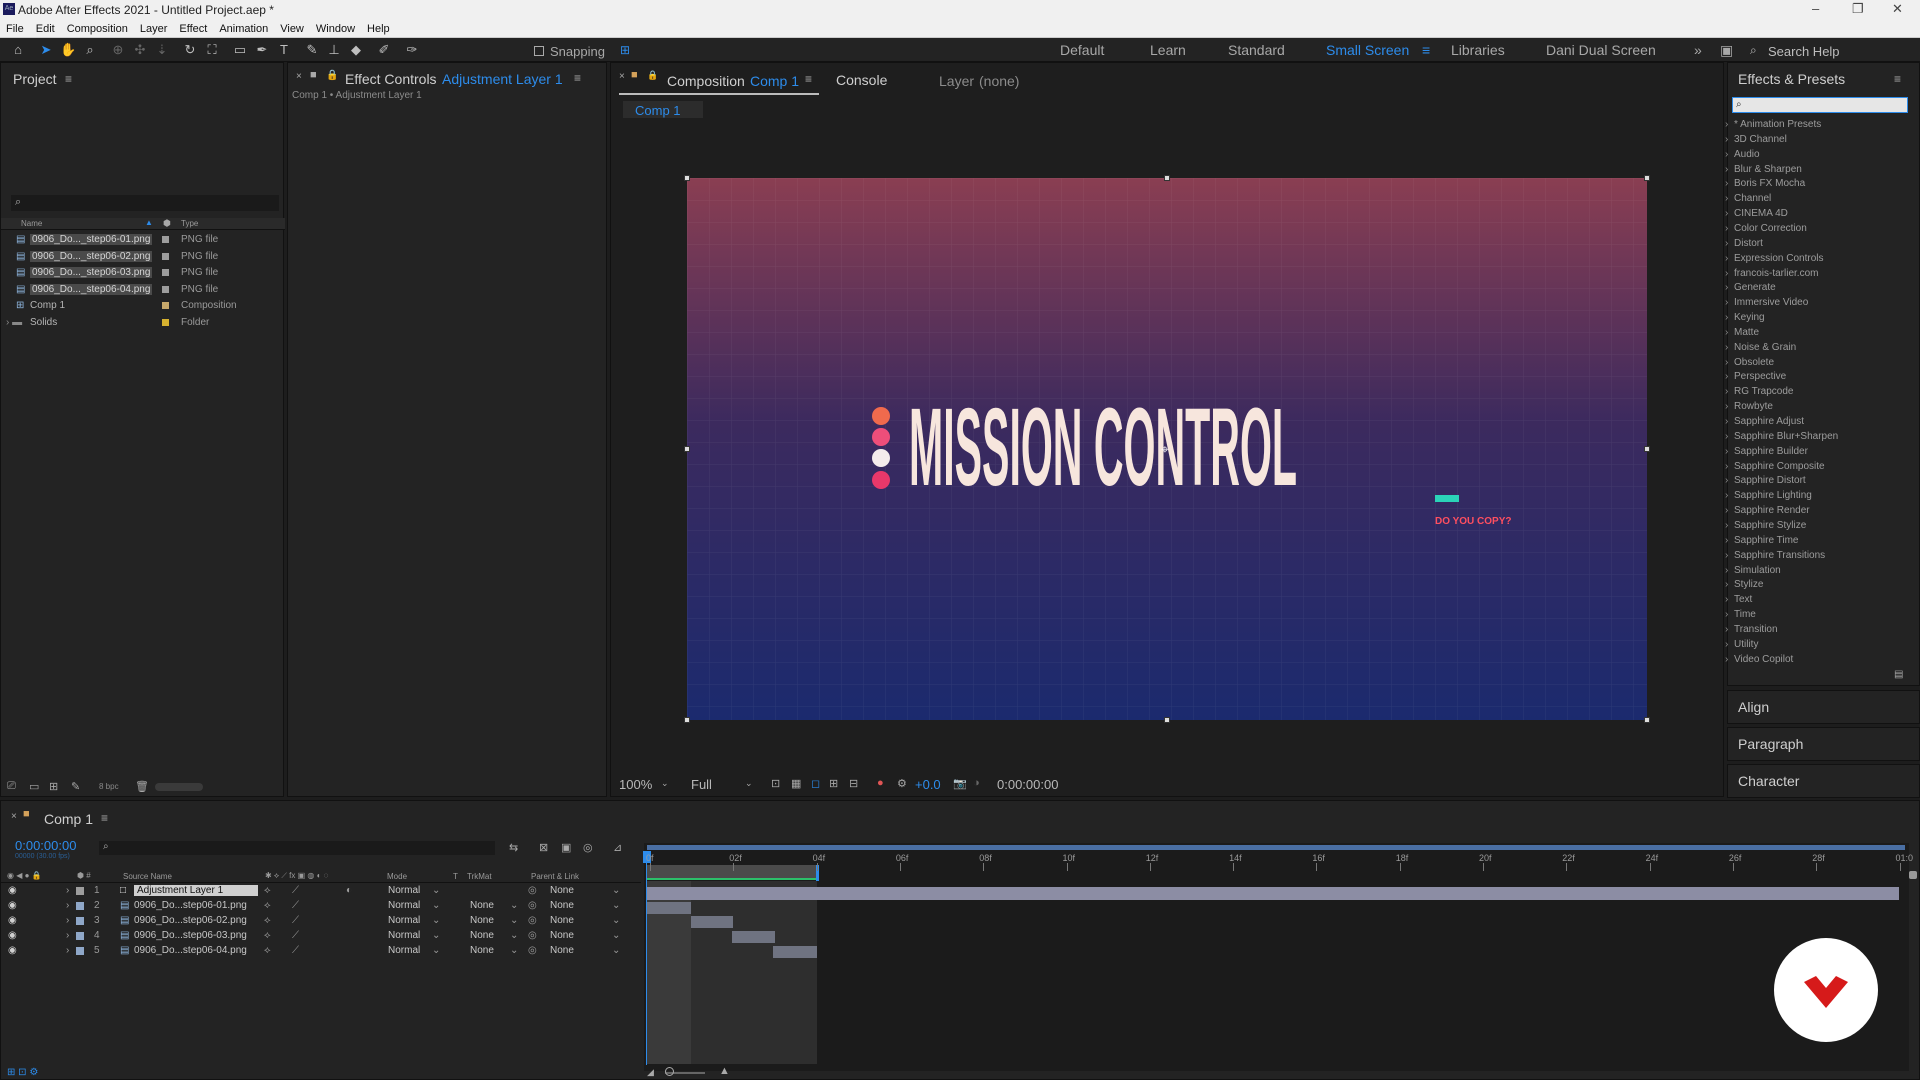  I want to click on workspace-standard: Standard, so click(1256, 50).